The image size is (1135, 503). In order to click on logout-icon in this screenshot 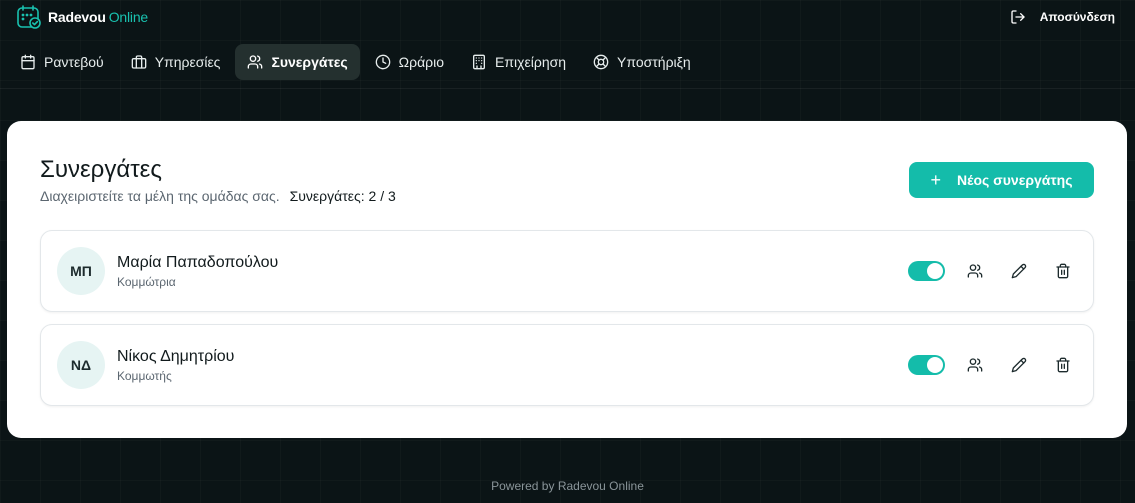, I will do `click(1018, 17)`.